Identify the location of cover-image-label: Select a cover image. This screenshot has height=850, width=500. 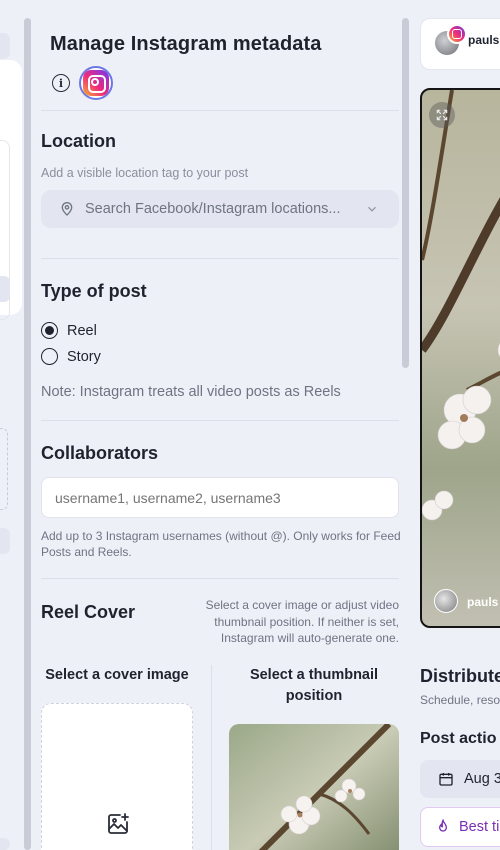
(117, 675).